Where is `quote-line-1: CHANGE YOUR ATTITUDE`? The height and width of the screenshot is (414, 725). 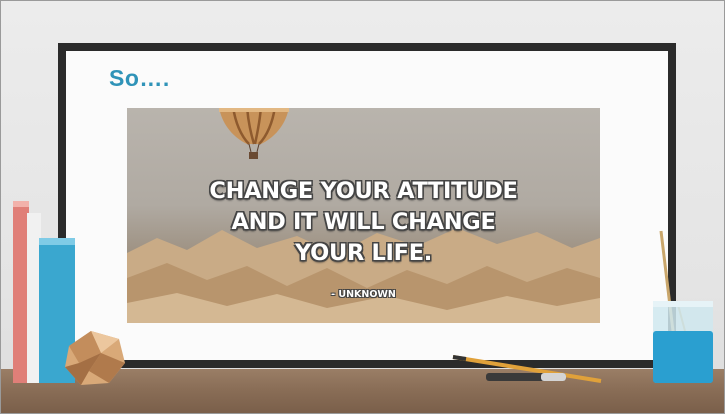 quote-line-1: CHANGE YOUR ATTITUDE is located at coordinates (363, 191).